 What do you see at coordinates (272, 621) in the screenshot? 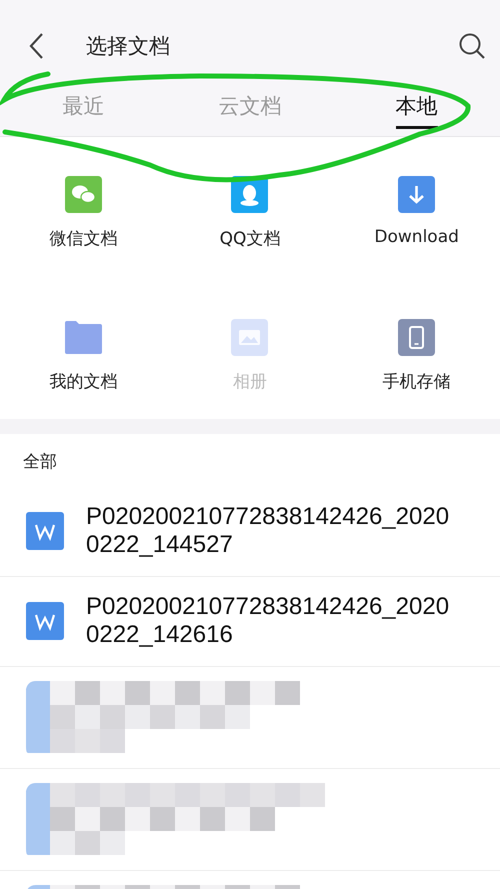
I see `file-name: P020200210772838142426_20200222_142616` at bounding box center [272, 621].